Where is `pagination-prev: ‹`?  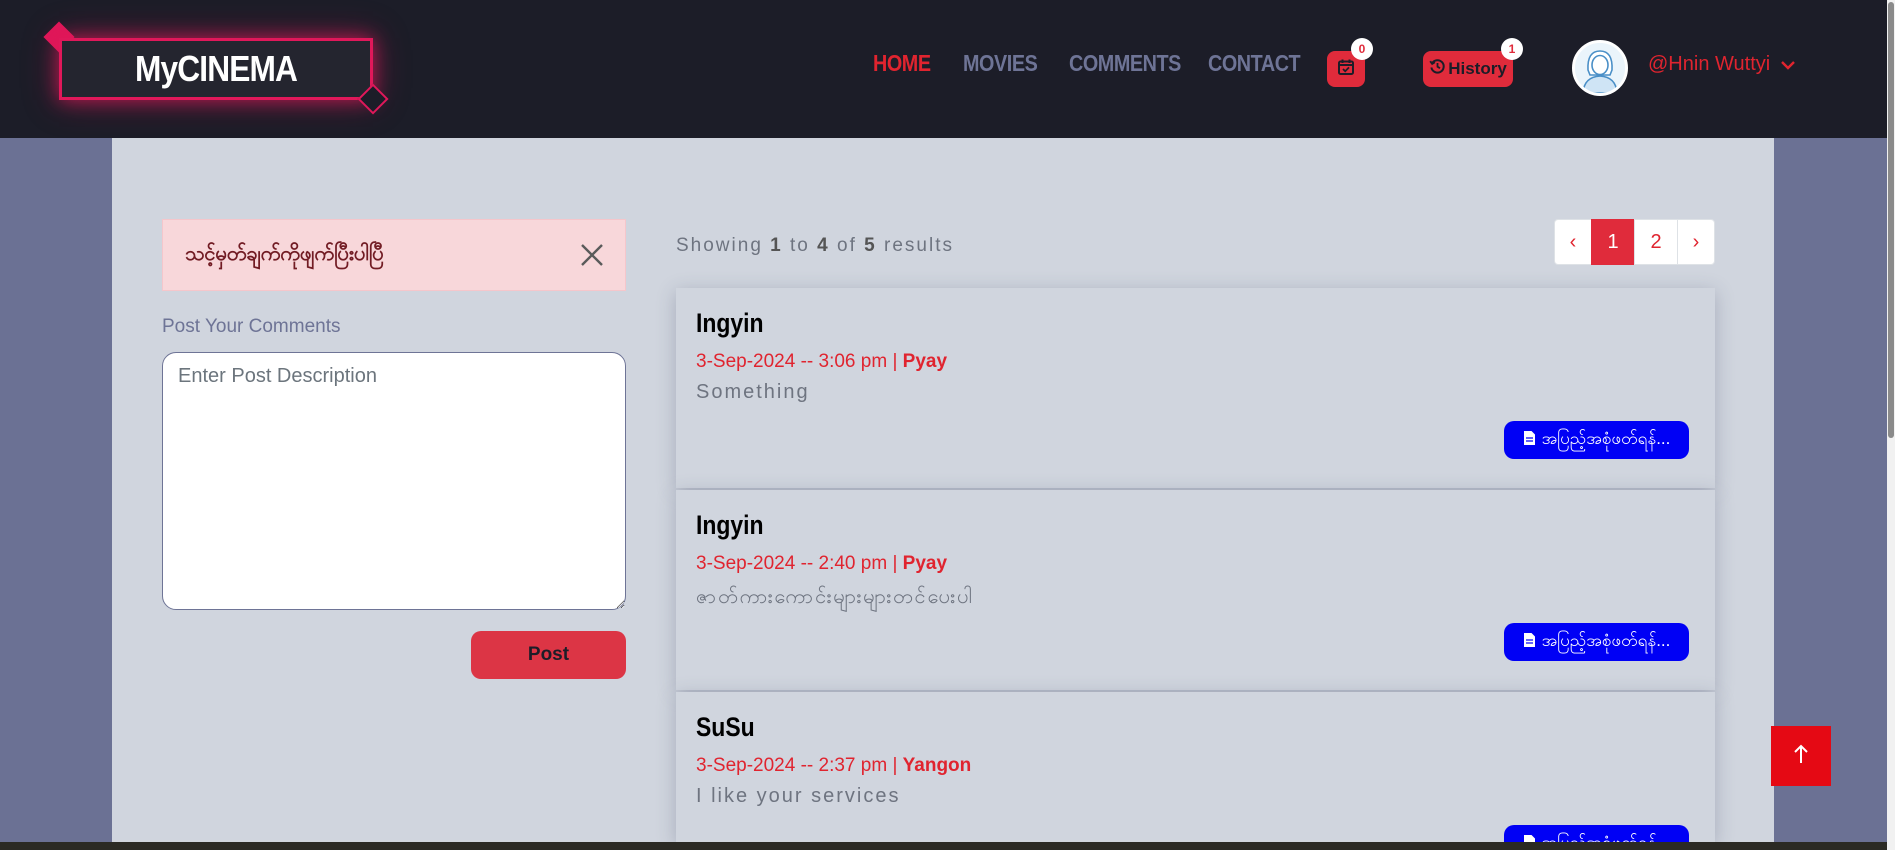 pagination-prev: ‹ is located at coordinates (1573, 242).